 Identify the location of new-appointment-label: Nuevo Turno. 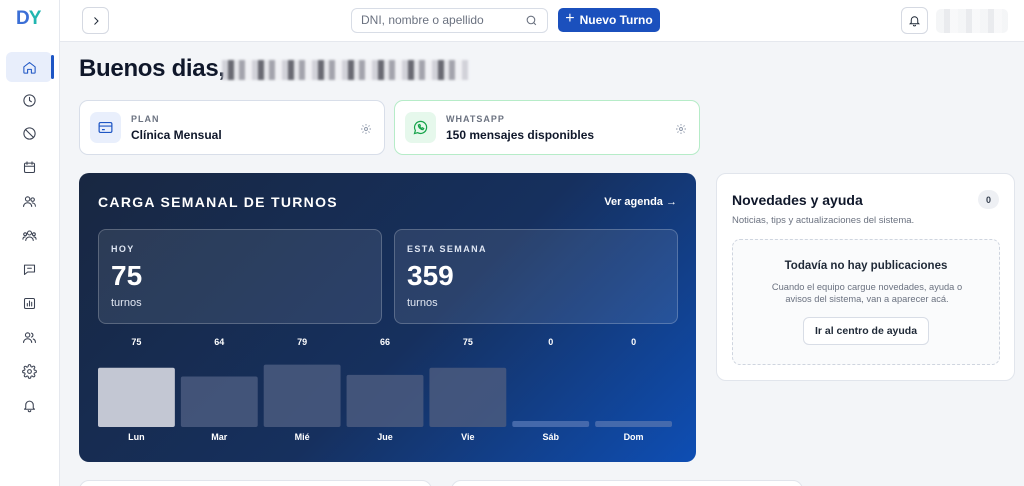
(616, 20).